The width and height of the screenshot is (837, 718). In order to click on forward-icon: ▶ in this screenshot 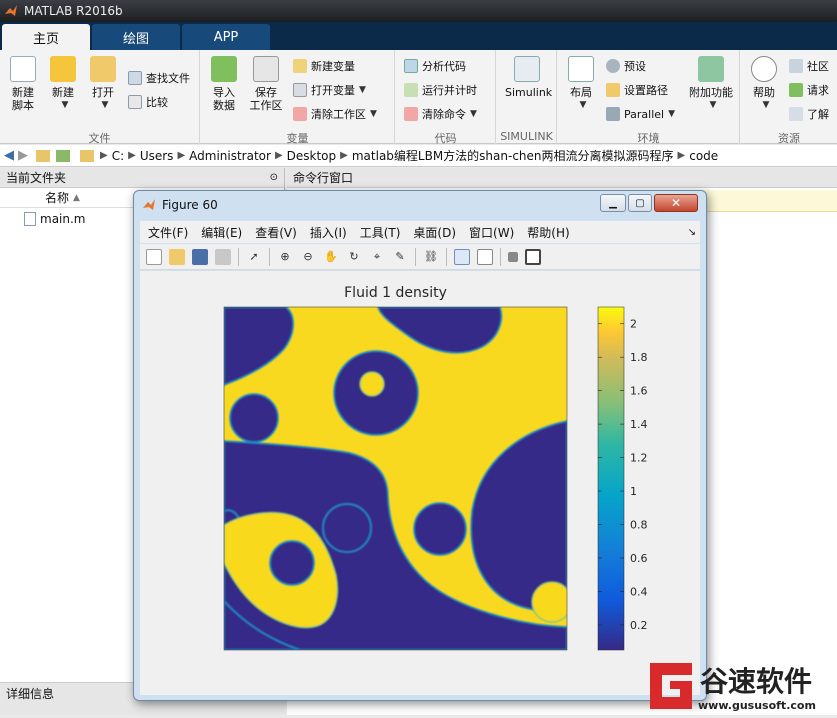, I will do `click(23, 155)`.